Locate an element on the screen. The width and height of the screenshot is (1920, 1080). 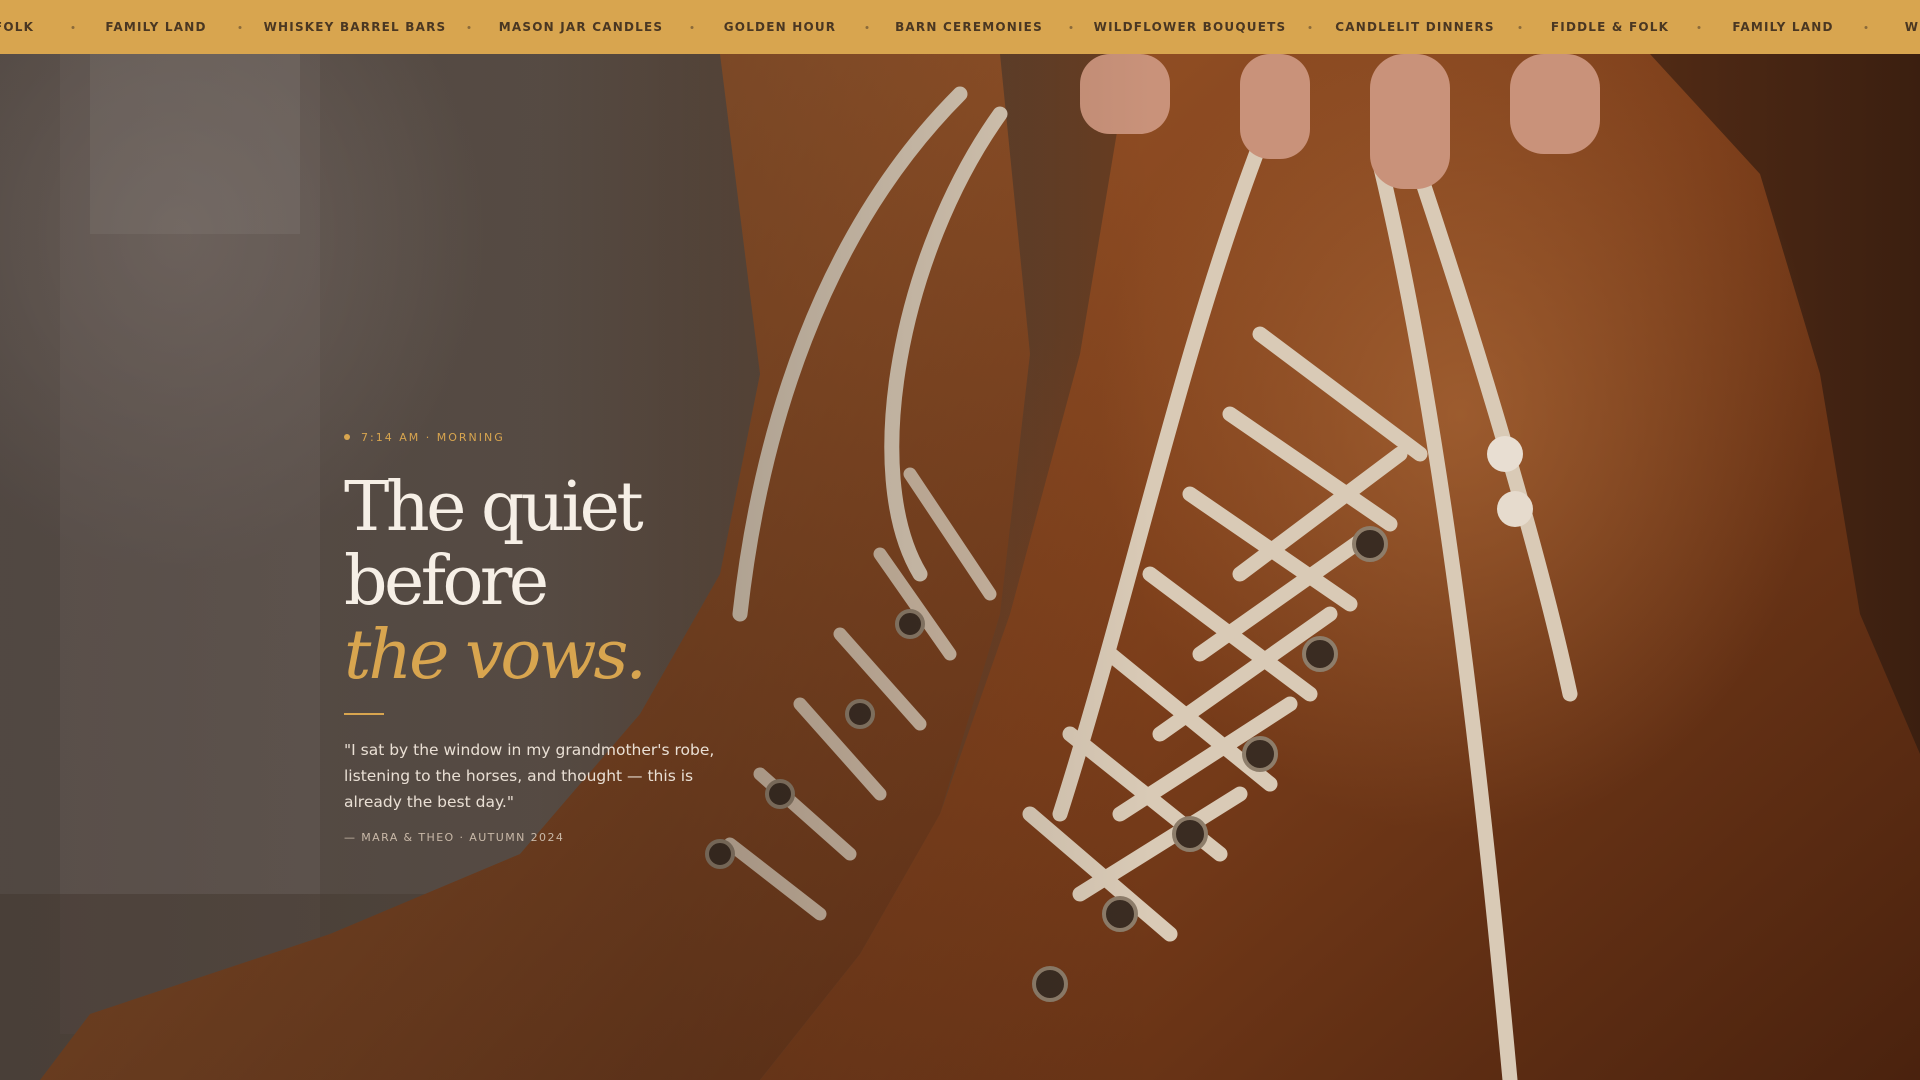
accent-divider is located at coordinates (364, 714).